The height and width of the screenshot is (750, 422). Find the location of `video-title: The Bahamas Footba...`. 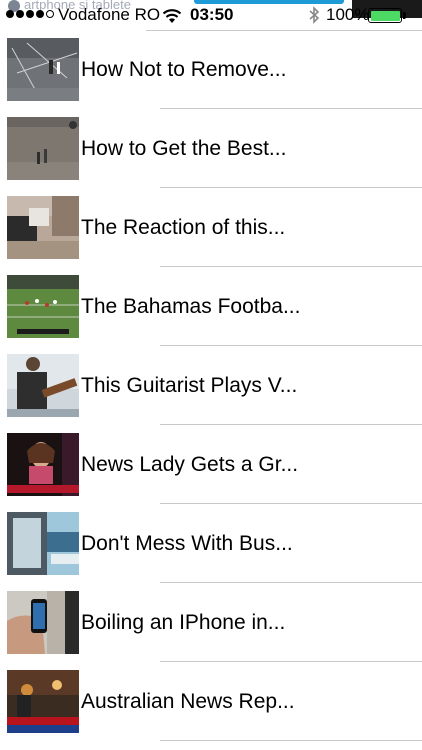

video-title: The Bahamas Footba... is located at coordinates (191, 306).